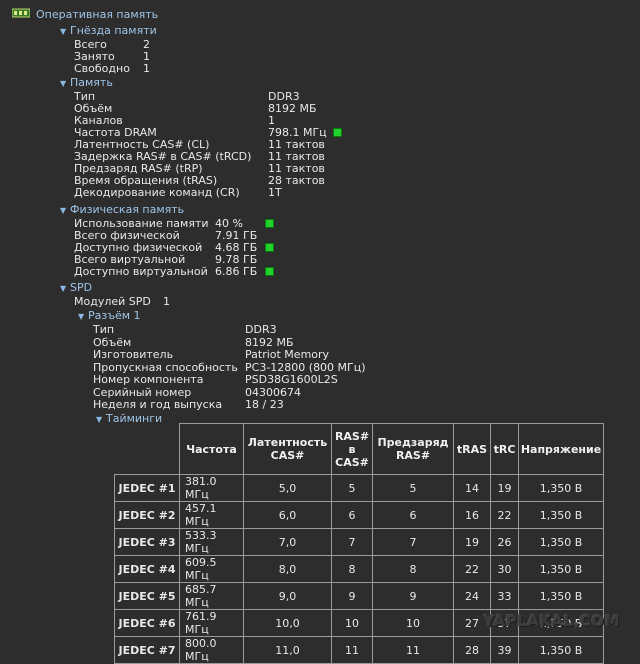 This screenshot has height=664, width=640. I want to click on spd-type-label: Тип, so click(104, 329).